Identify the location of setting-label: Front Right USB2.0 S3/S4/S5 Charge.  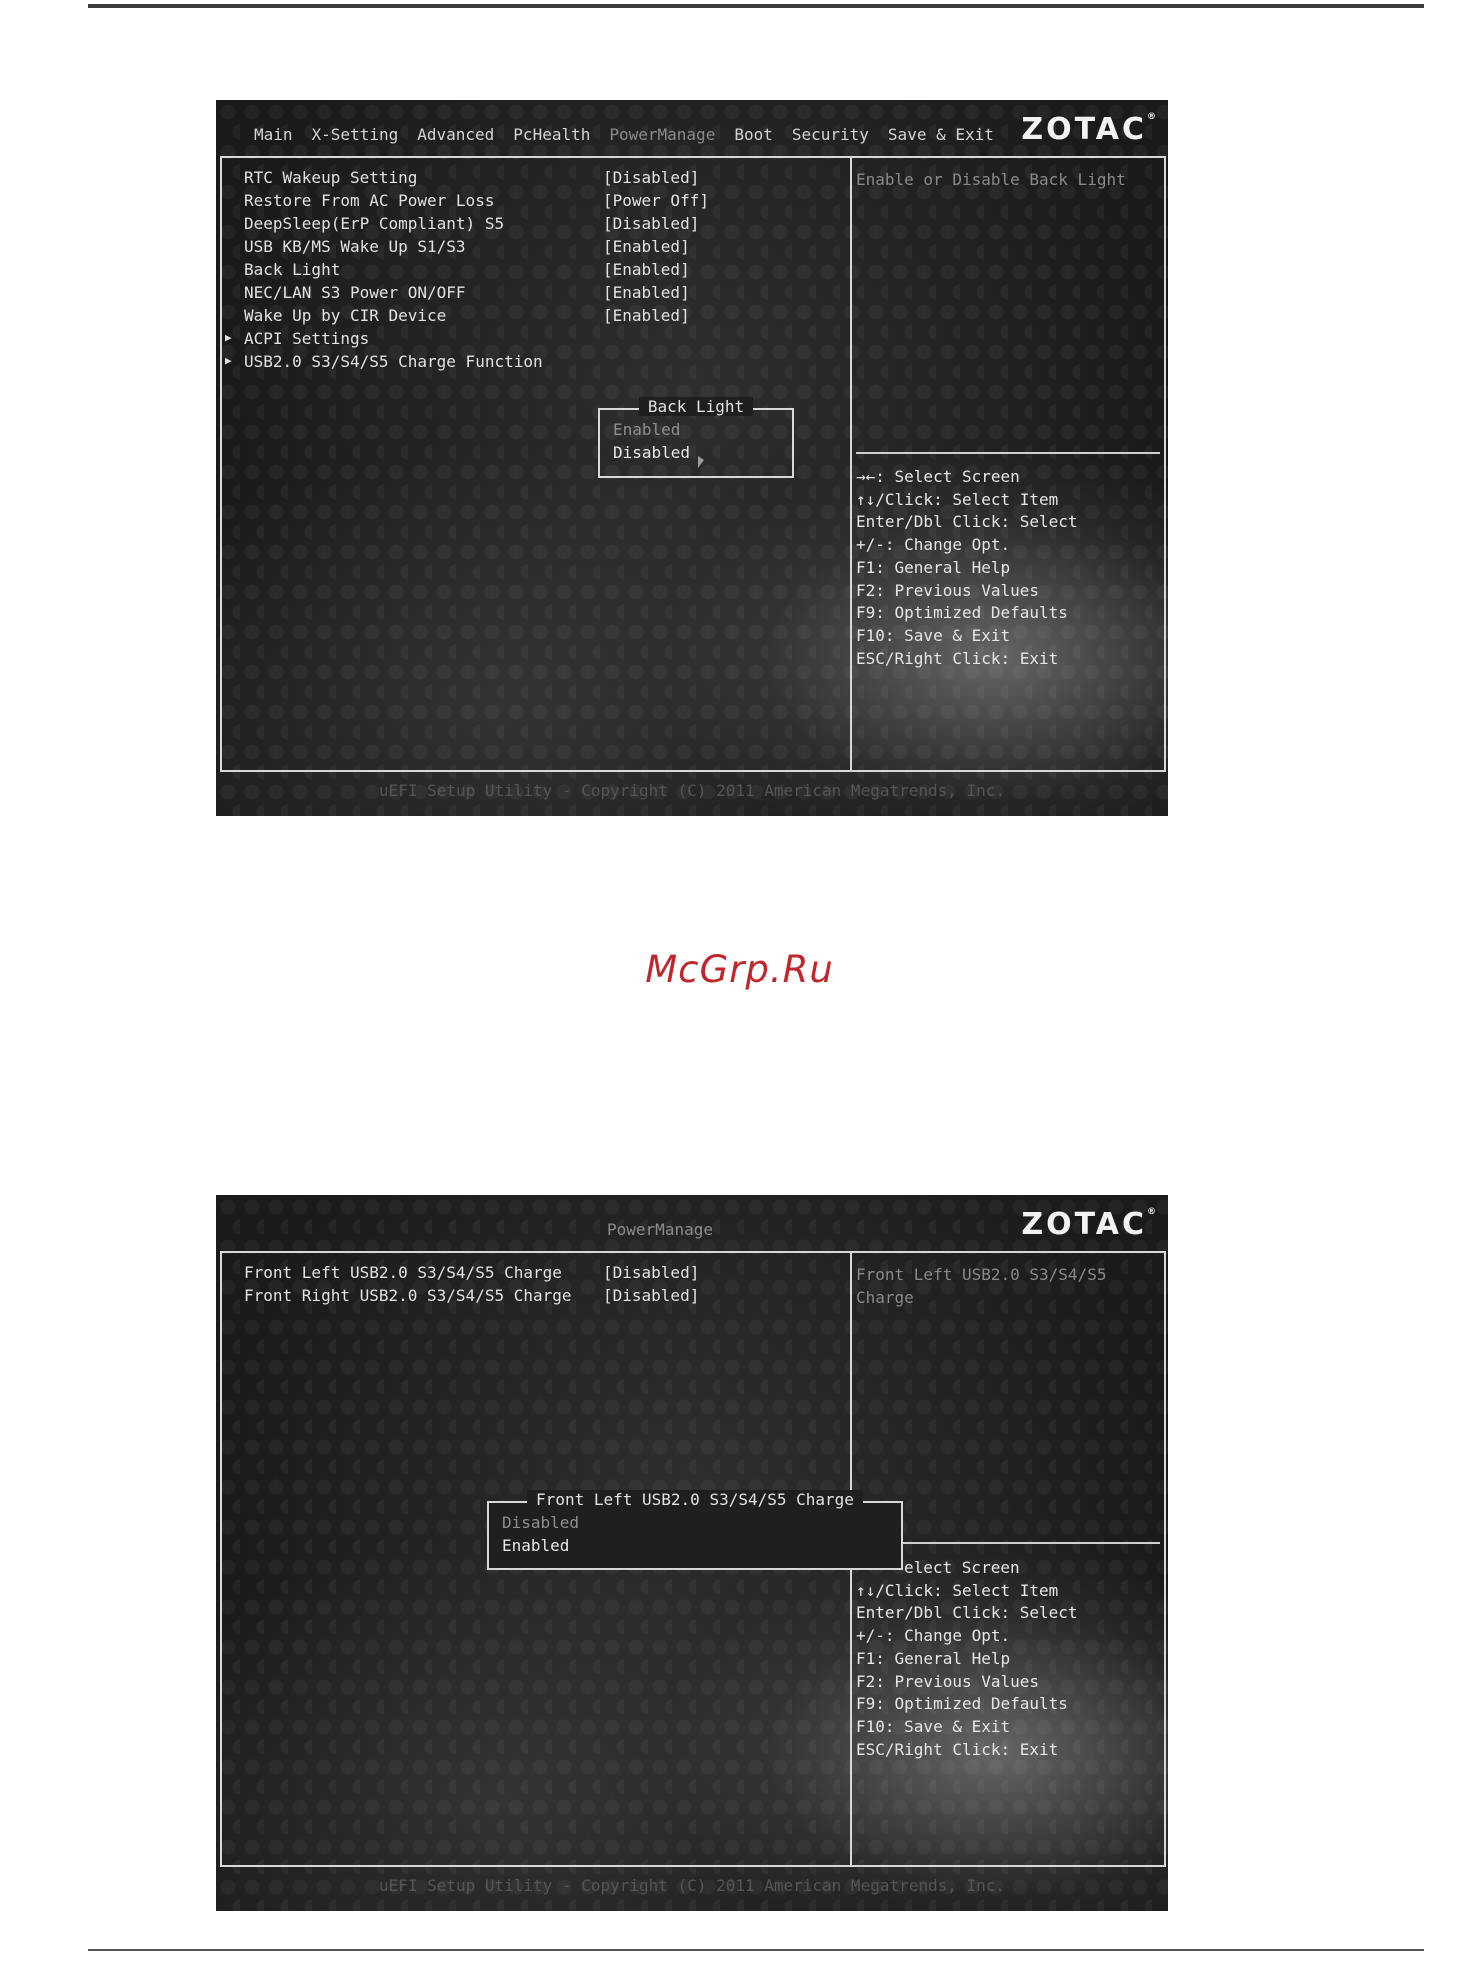
(408, 1295).